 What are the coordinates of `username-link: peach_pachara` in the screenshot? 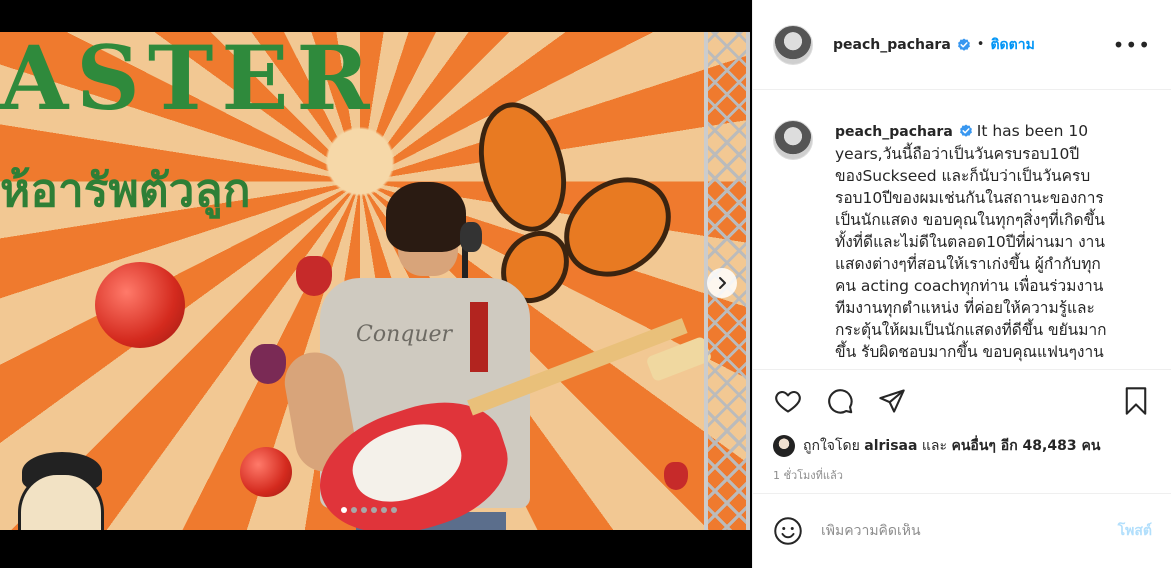 It's located at (892, 45).